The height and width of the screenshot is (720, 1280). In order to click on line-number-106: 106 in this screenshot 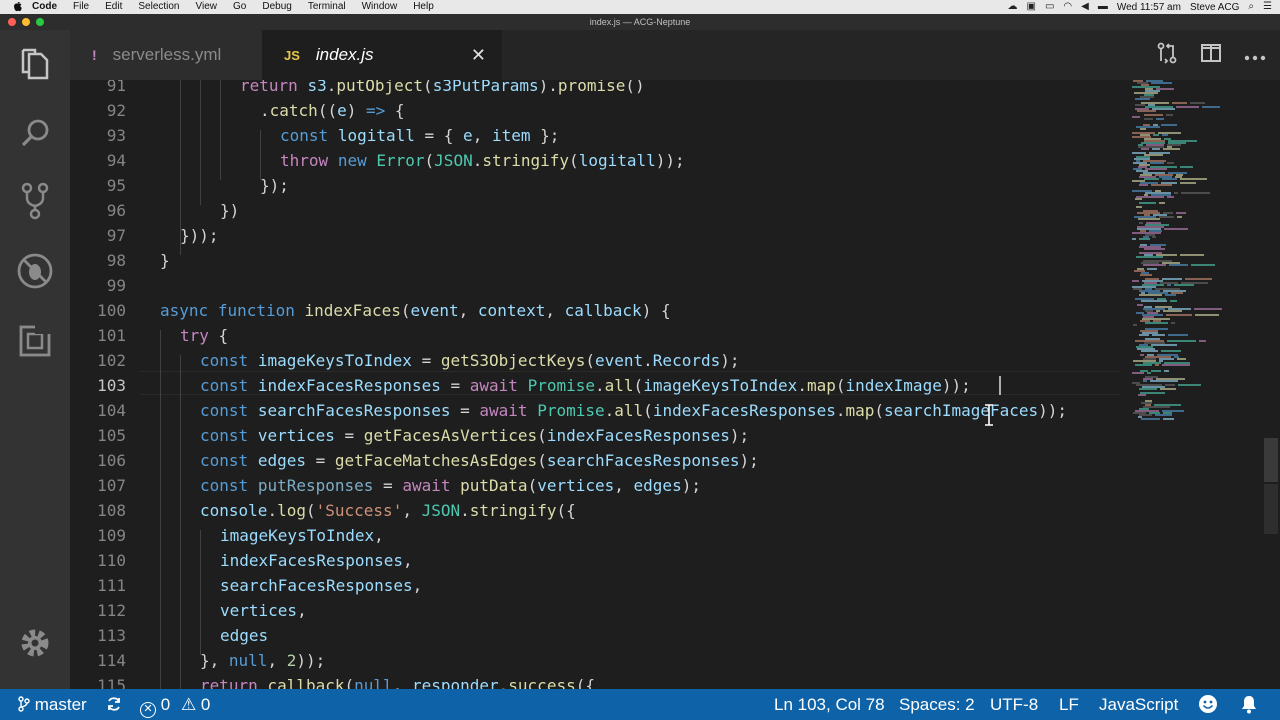, I will do `click(111, 460)`.